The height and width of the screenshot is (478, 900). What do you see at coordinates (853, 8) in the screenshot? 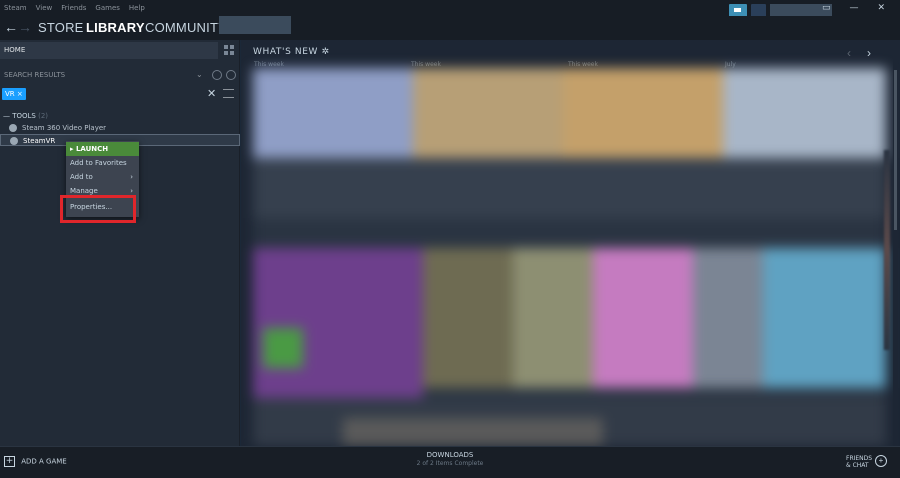
I see `minimize-button: —` at bounding box center [853, 8].